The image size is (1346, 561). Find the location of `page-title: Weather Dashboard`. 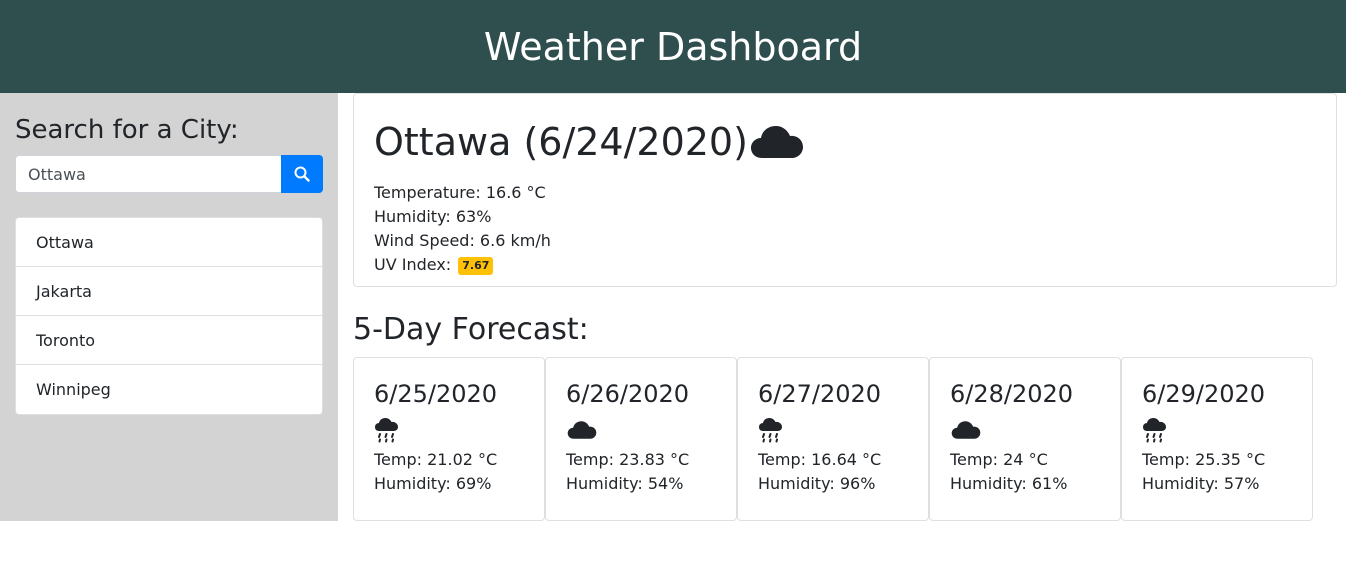

page-title: Weather Dashboard is located at coordinates (673, 46).